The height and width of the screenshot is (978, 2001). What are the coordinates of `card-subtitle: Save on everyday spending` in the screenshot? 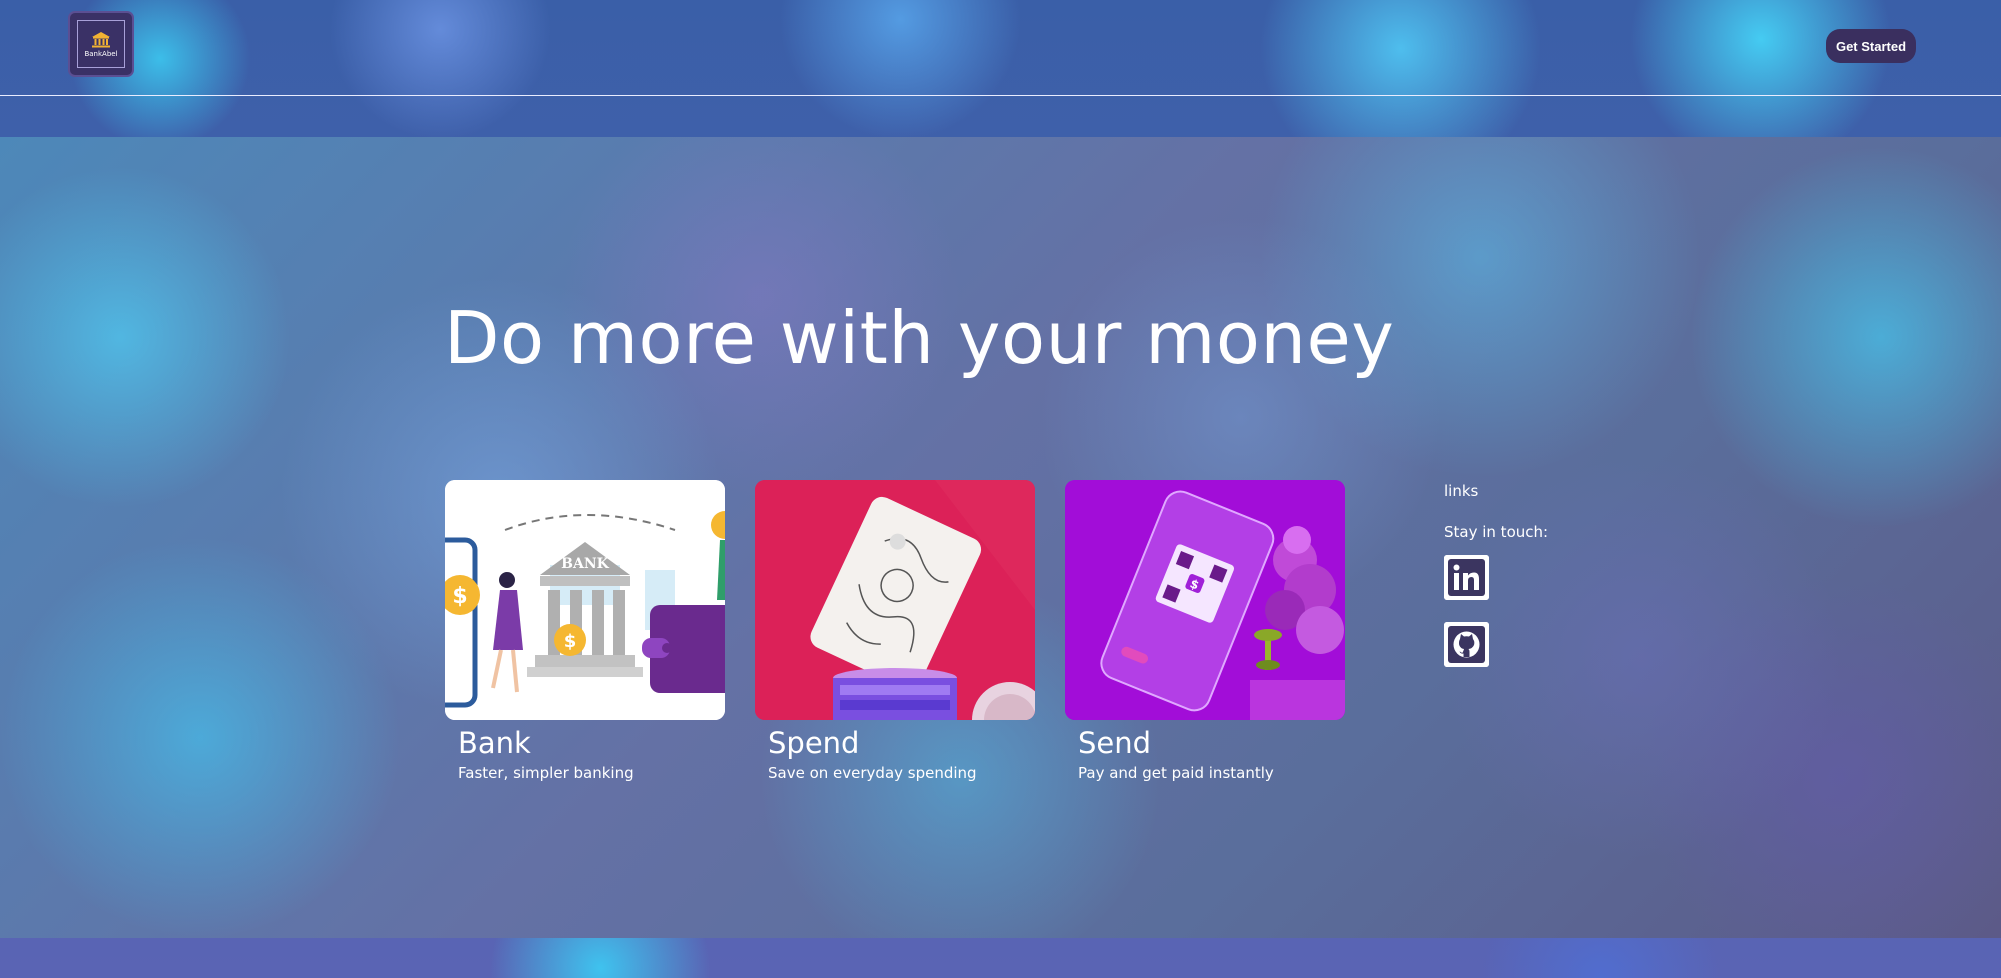 It's located at (872, 773).